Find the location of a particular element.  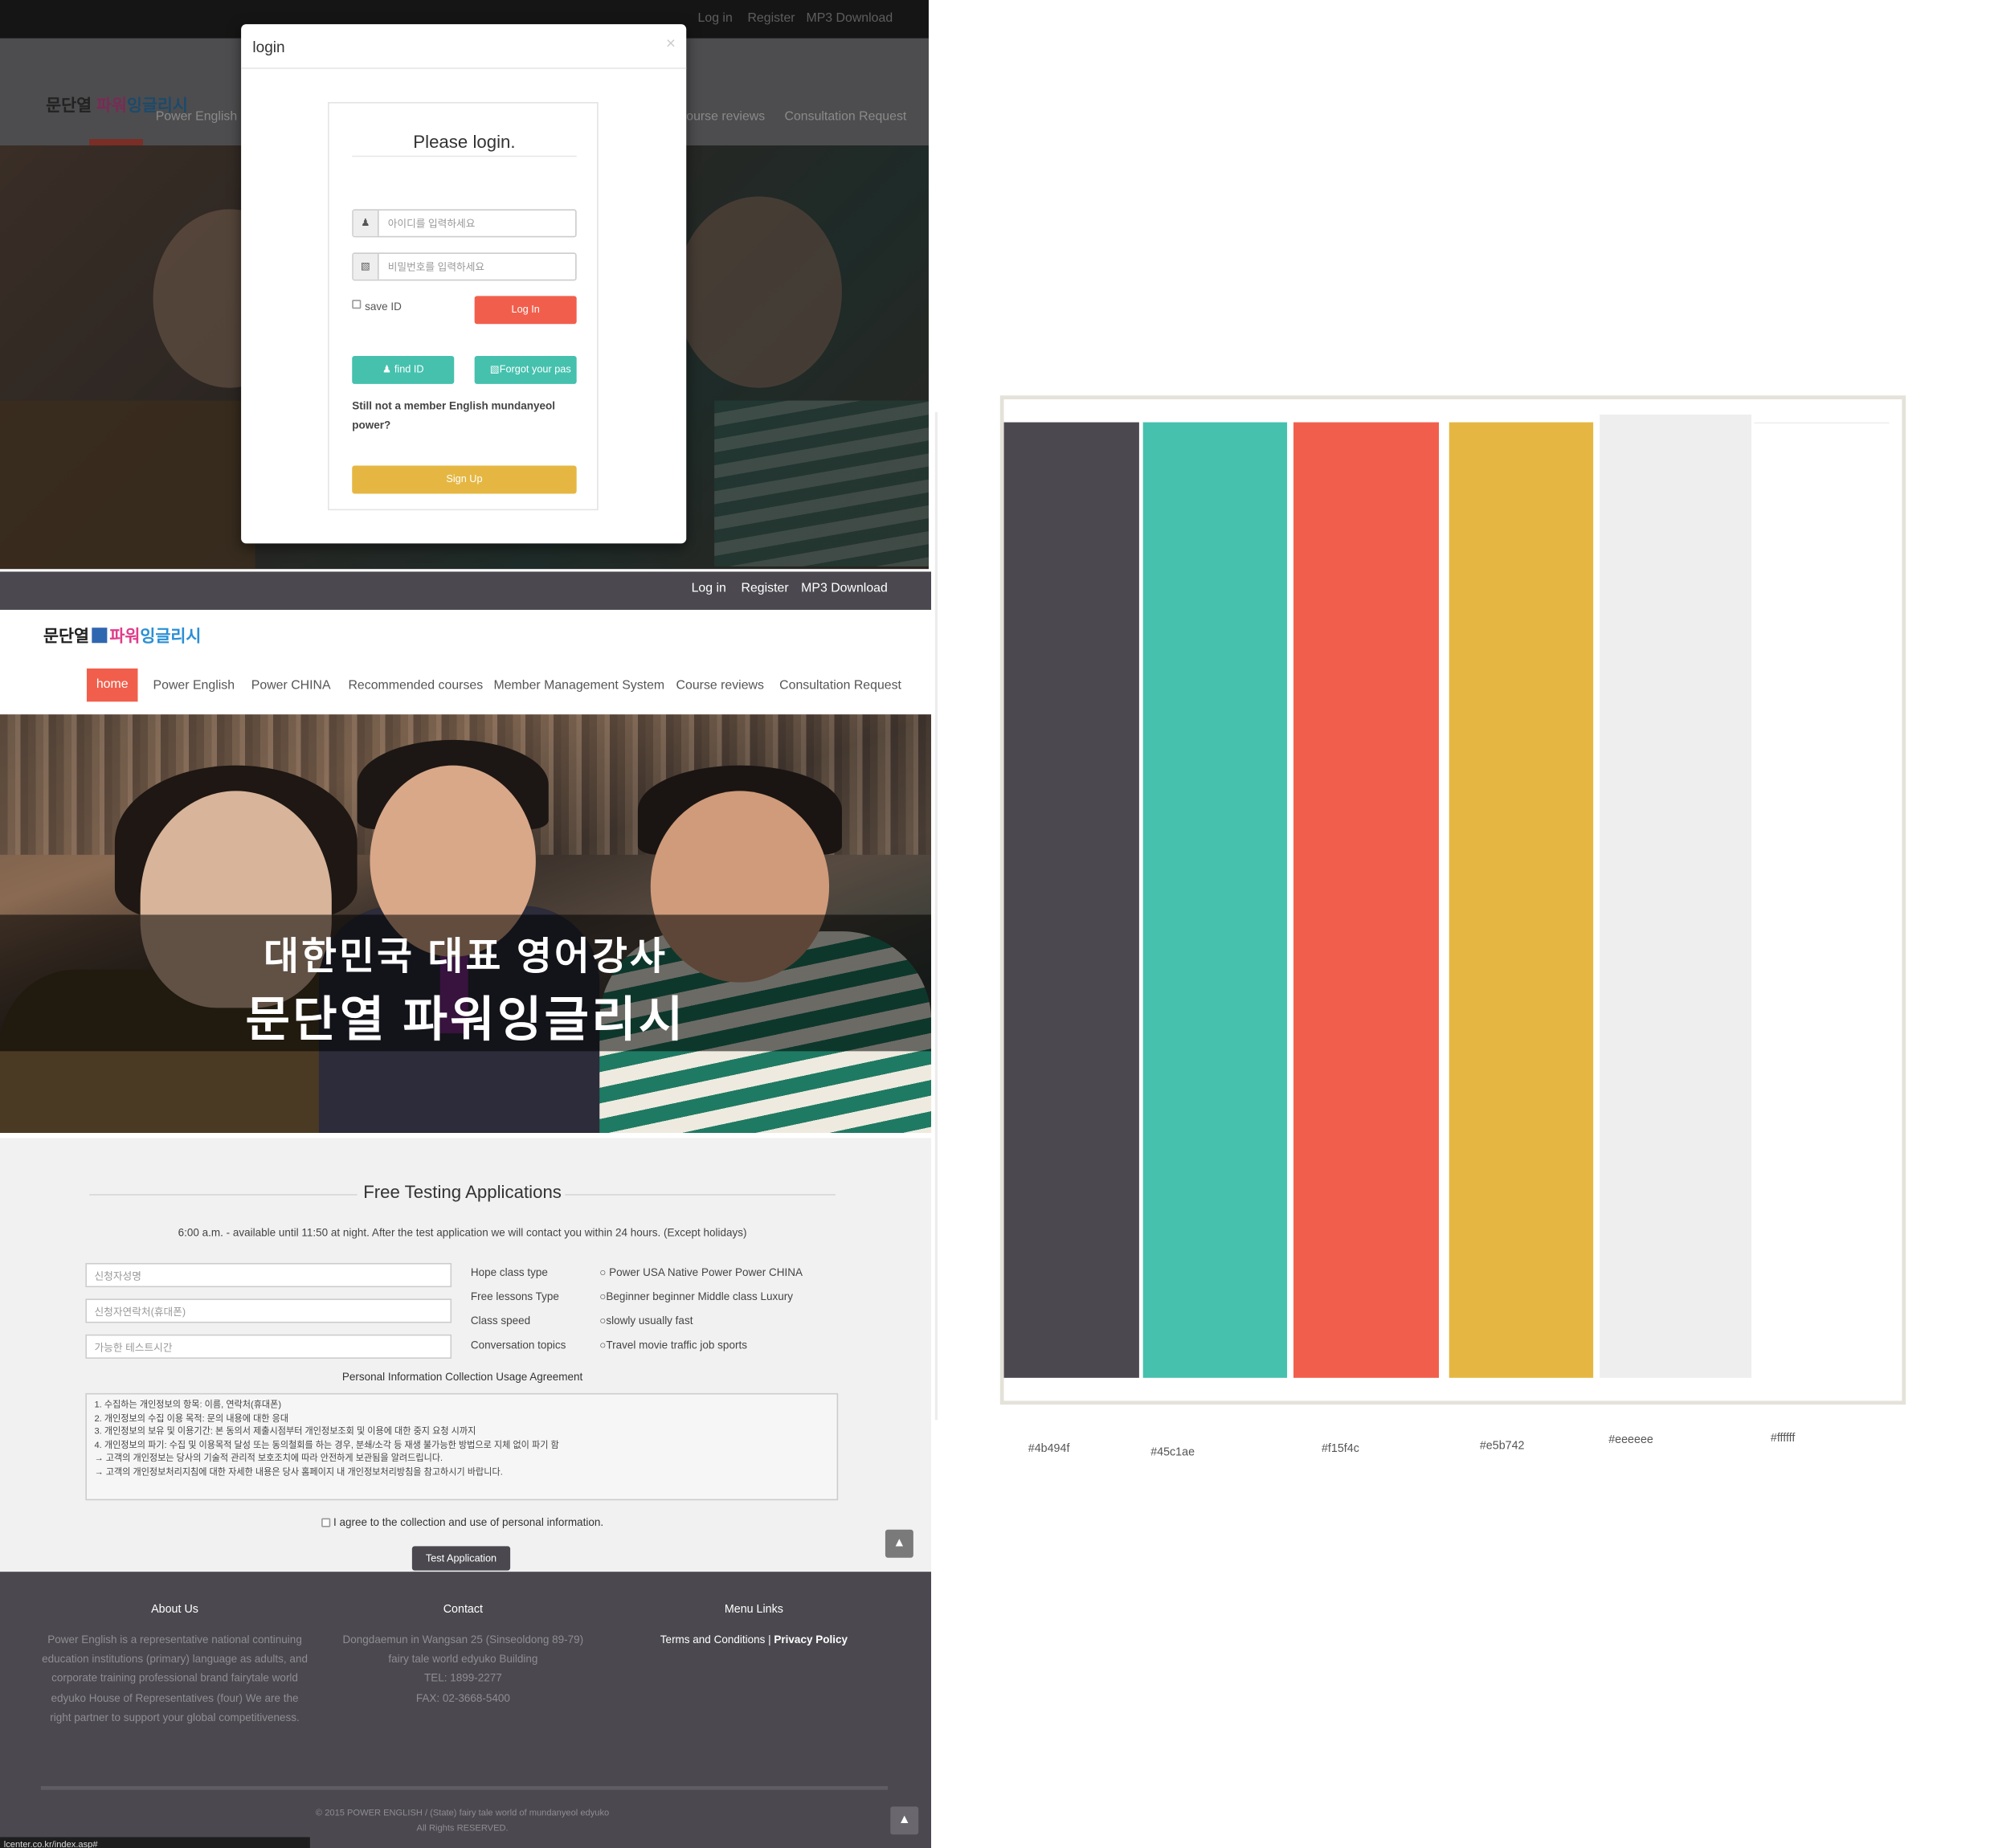

terms-link: Terms and Conditions is located at coordinates (713, 1639).